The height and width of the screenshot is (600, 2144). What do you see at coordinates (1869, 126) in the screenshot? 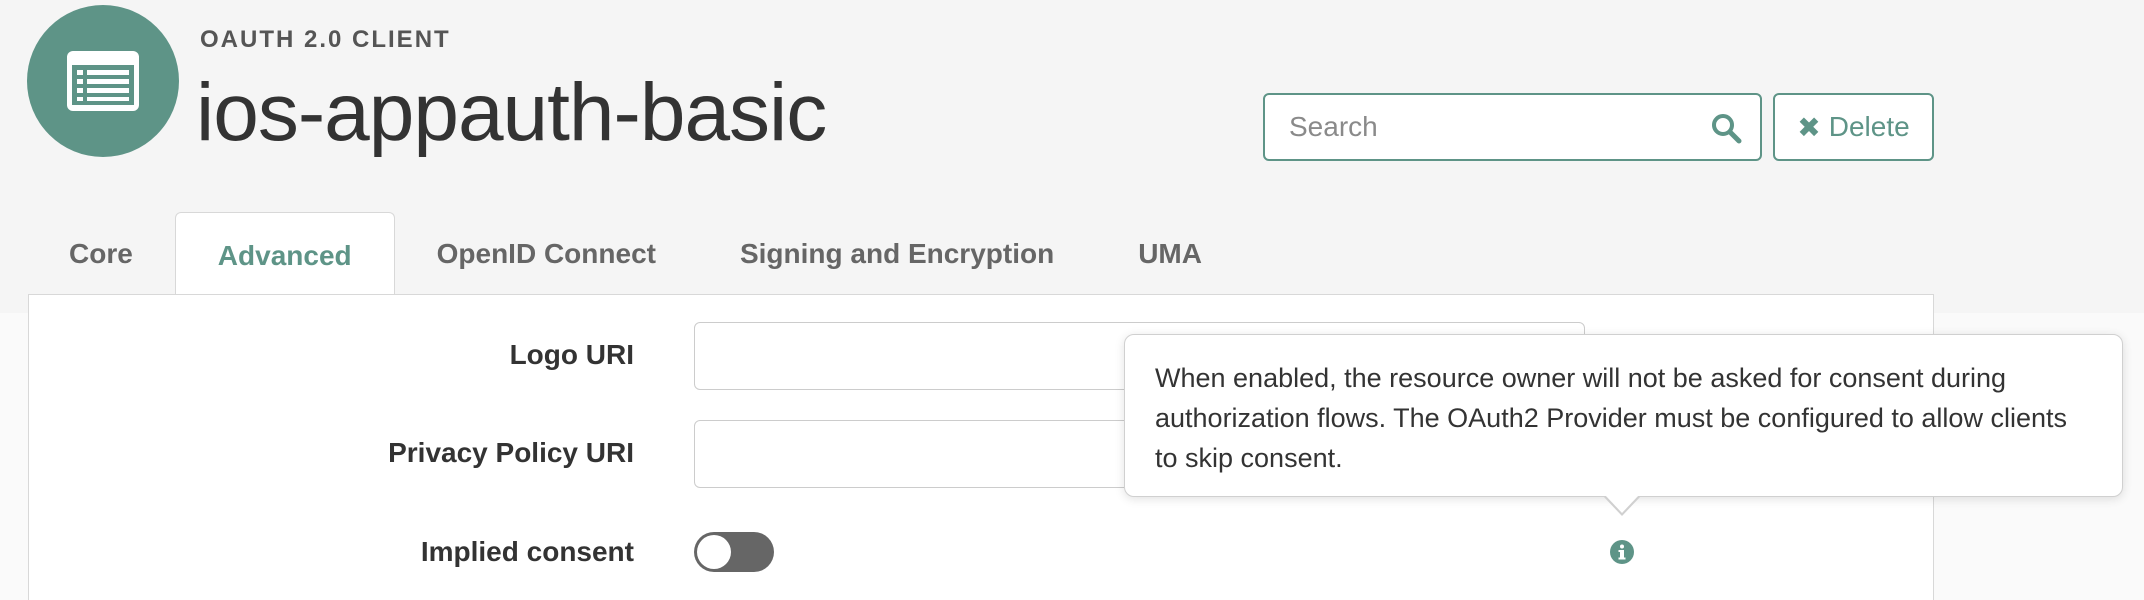
I see `delete-button-label: Delete` at bounding box center [1869, 126].